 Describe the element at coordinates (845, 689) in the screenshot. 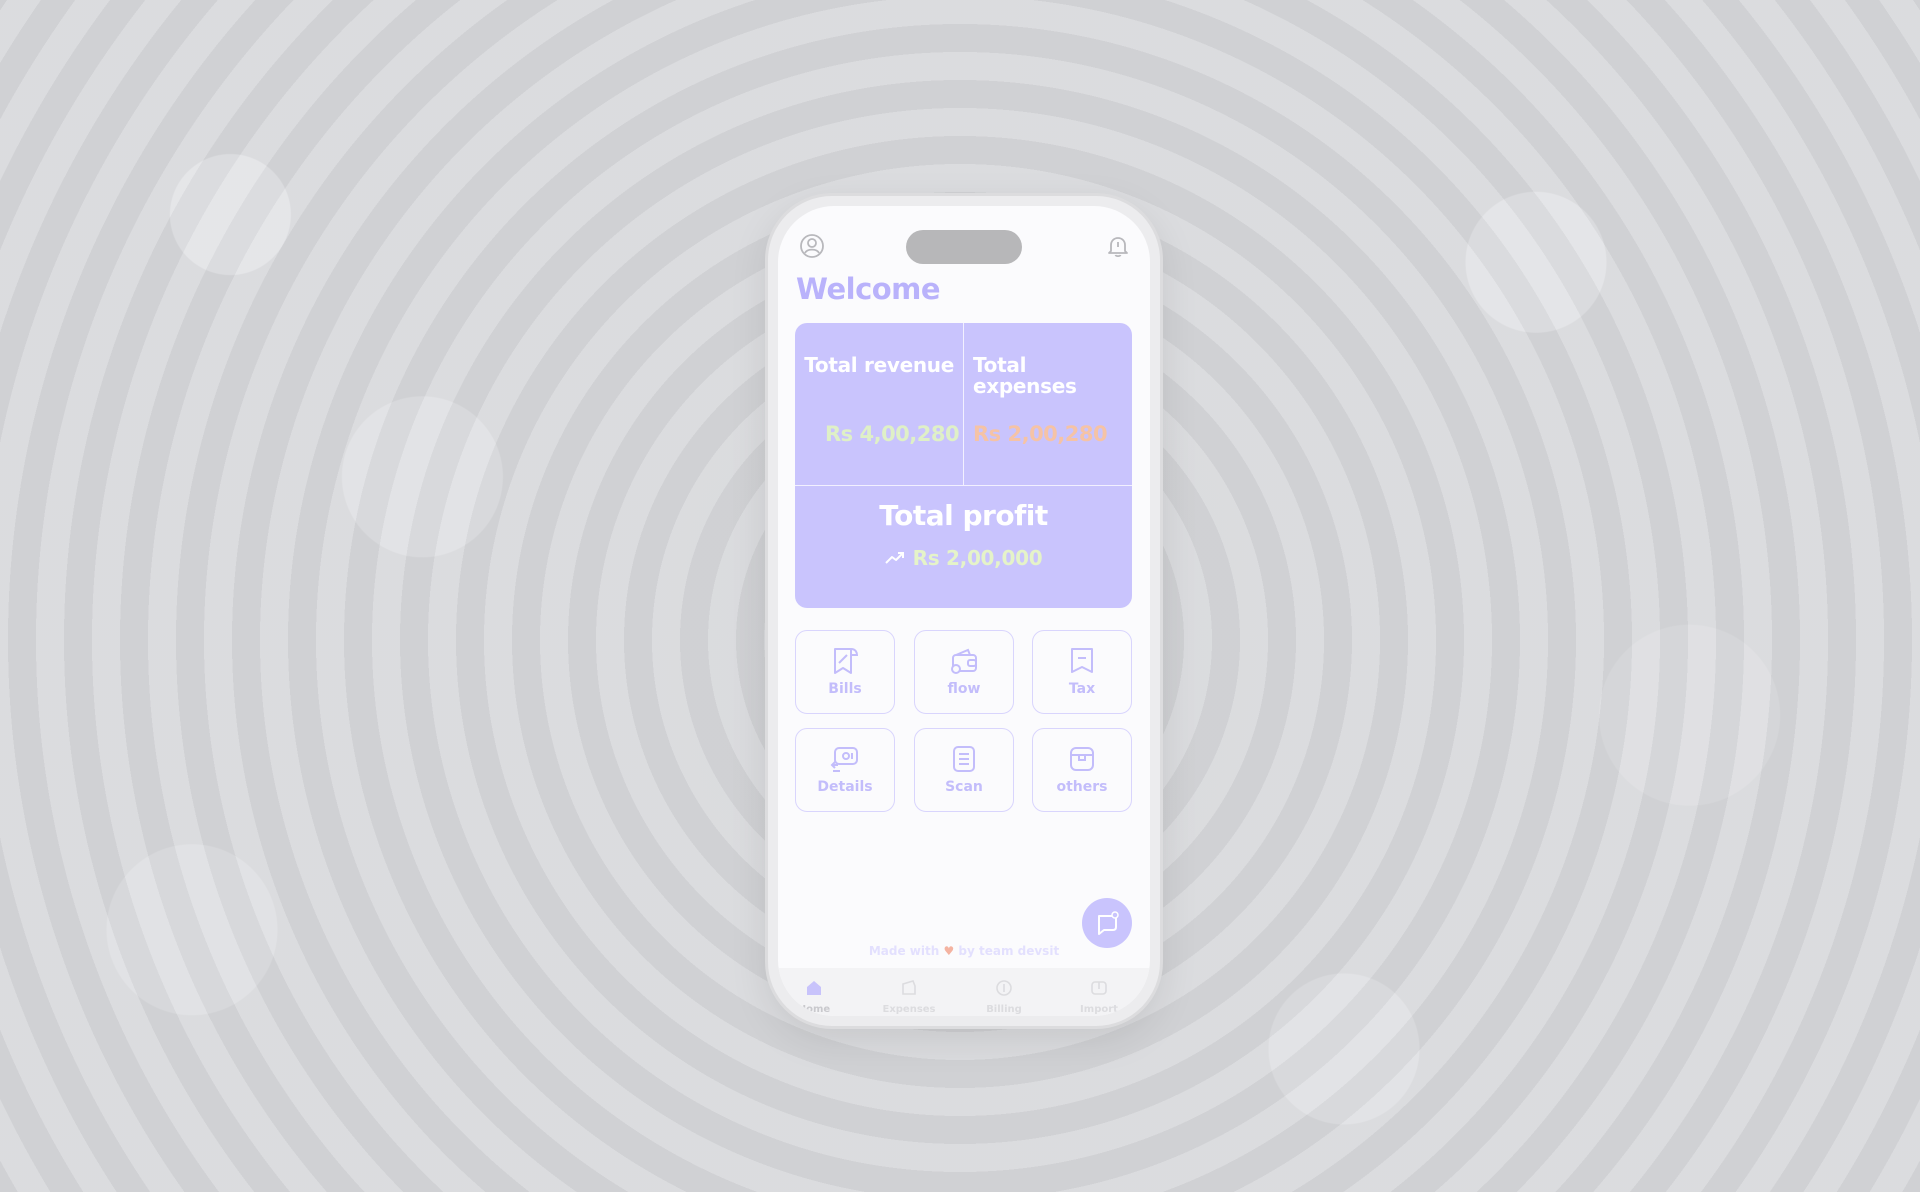

I see `tile-label: Bills` at that location.